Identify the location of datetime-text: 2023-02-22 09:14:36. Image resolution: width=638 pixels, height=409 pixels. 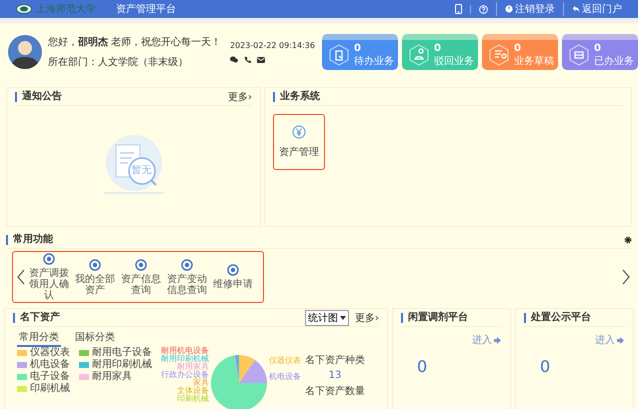
(272, 45).